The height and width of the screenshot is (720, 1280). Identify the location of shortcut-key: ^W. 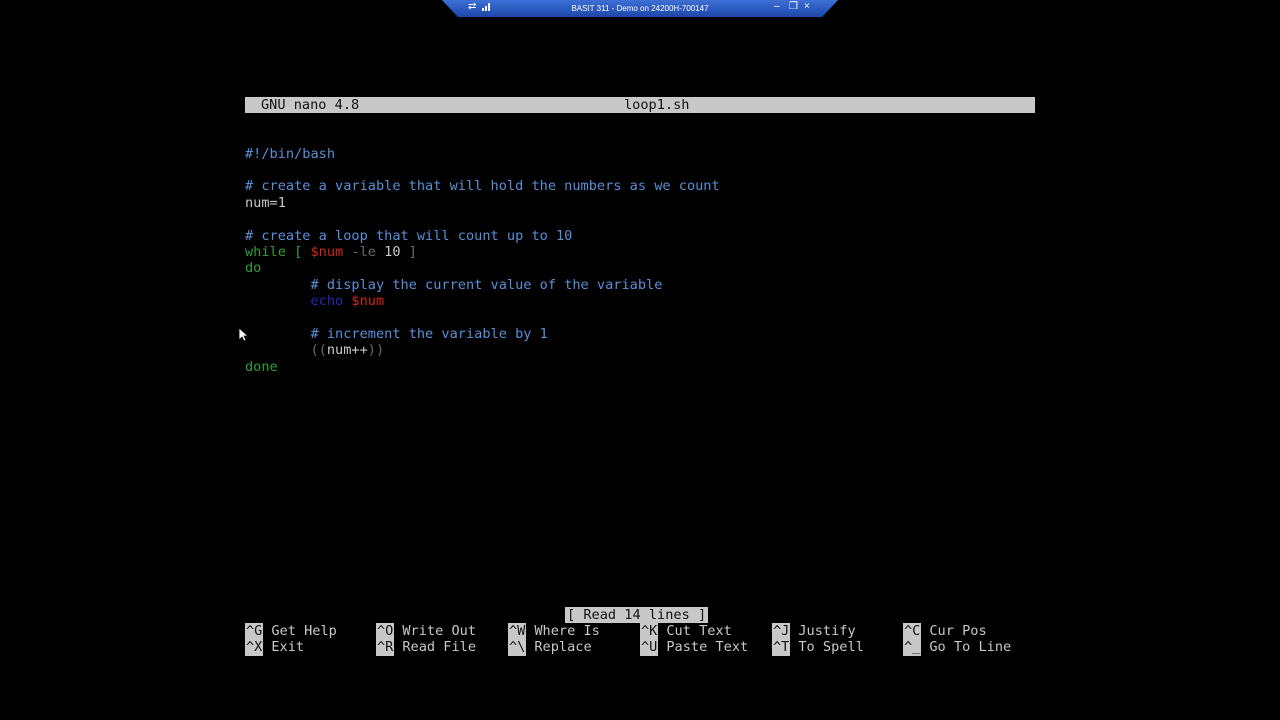
(517, 631).